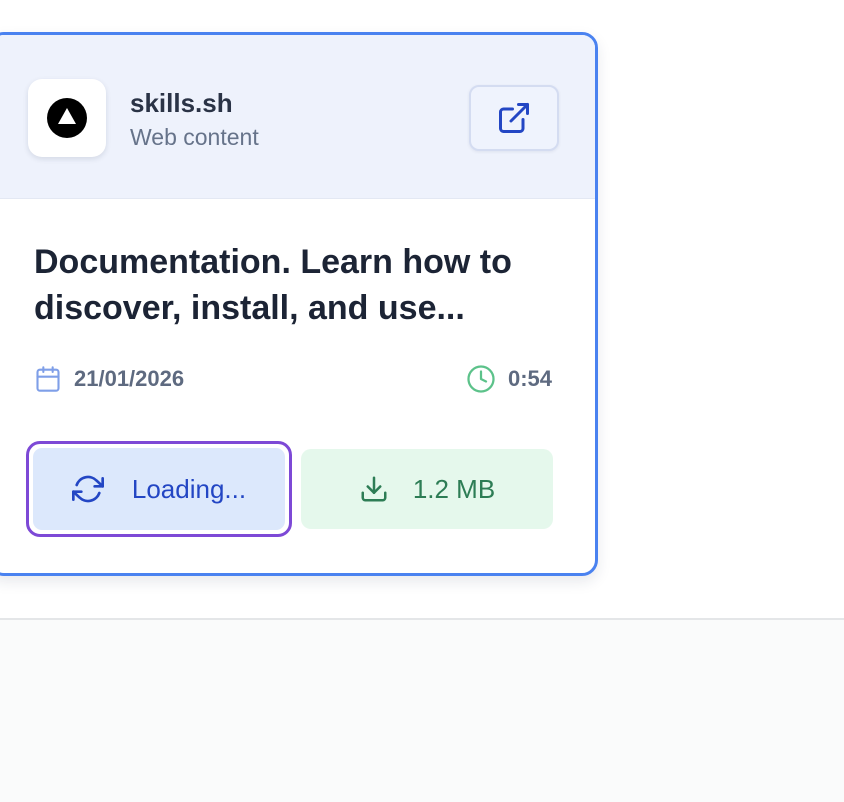 The width and height of the screenshot is (844, 802). What do you see at coordinates (297, 117) in the screenshot?
I see `card-header: skills.sh Web content` at bounding box center [297, 117].